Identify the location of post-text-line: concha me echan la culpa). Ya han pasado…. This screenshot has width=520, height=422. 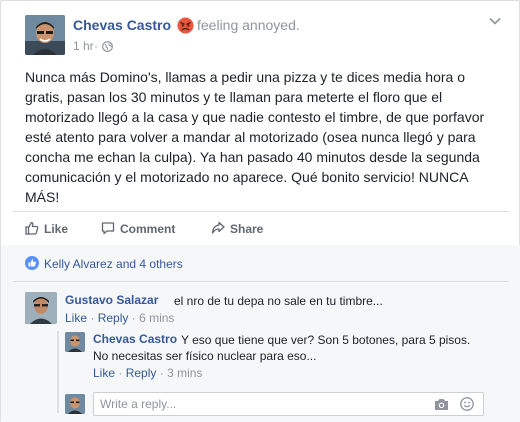
(252, 157).